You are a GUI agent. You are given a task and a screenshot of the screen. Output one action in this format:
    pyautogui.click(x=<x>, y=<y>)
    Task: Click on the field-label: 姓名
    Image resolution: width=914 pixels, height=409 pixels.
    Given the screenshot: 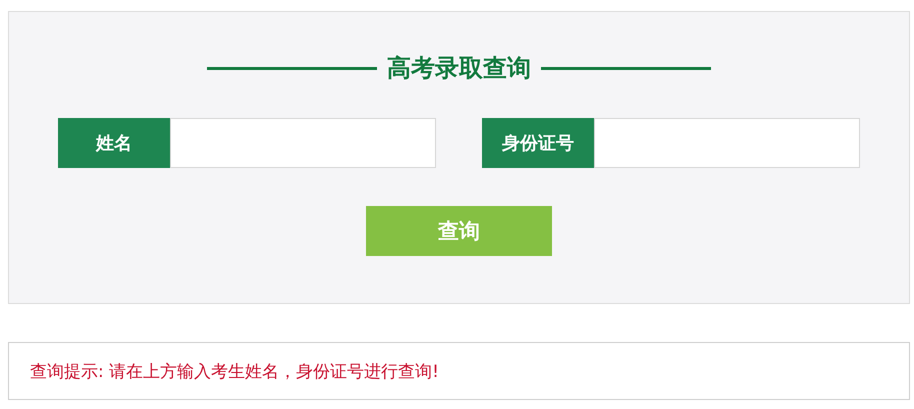 What is the action you would take?
    pyautogui.click(x=114, y=143)
    